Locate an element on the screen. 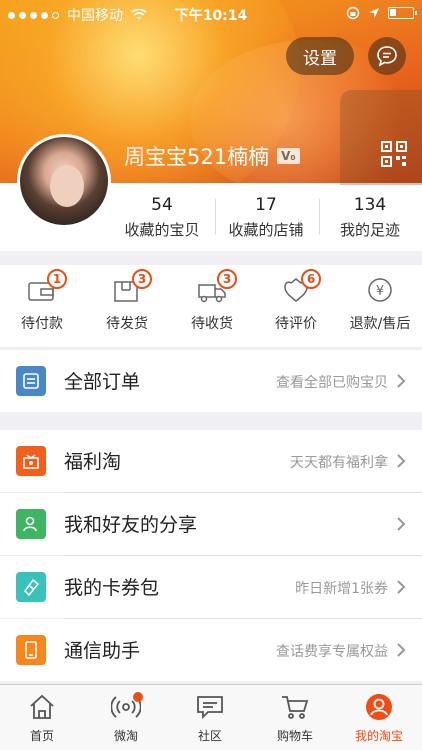 This screenshot has width=422, height=750. status-bar: 中国移动 下午10:14 is located at coordinates (211, 14).